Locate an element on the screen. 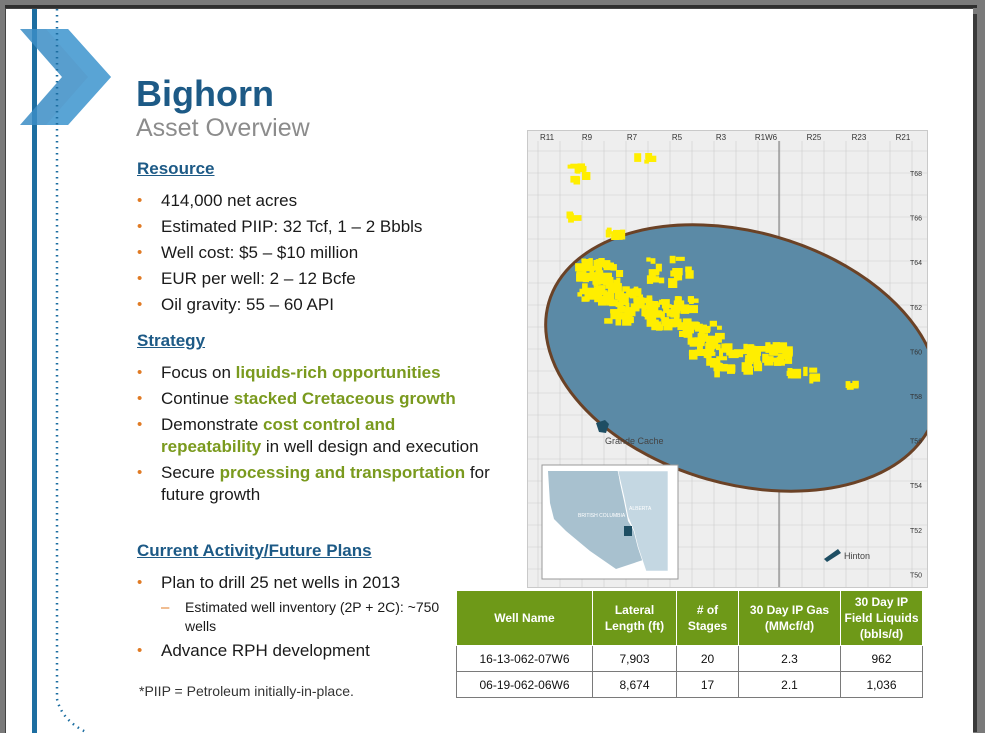 The width and height of the screenshot is (985, 733). table-cell: 962 is located at coordinates (881, 658).